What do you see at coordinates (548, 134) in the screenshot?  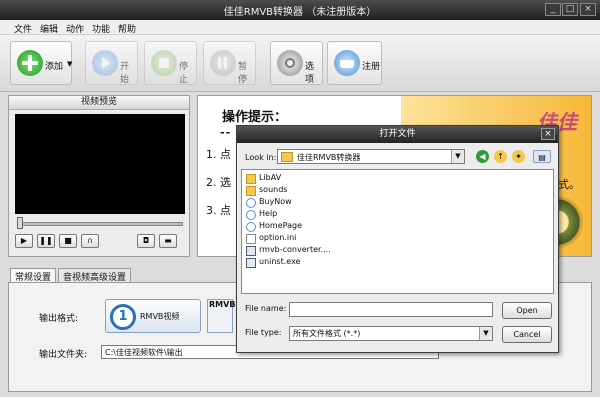 I see `dialog-close-button: ×` at bounding box center [548, 134].